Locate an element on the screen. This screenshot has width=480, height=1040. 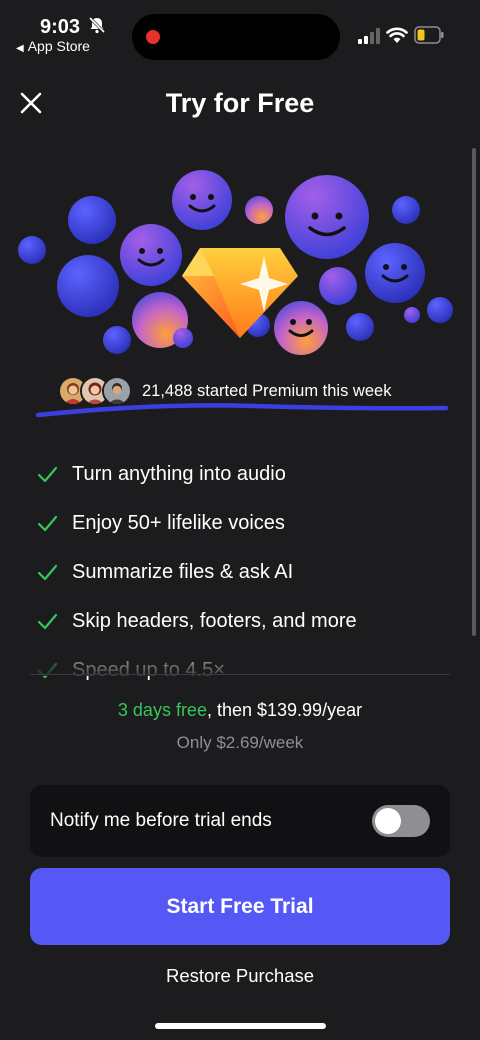
feature-label: Turn anything into audio is located at coordinates (179, 474).